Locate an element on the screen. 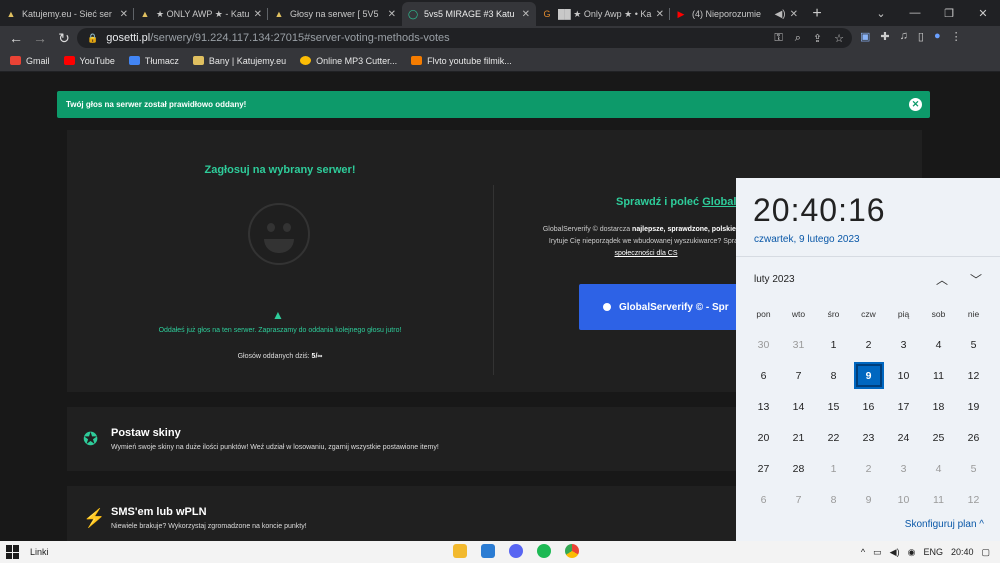 This screenshot has height=563, width=1000. browser-tab: ▲ ★ ONLY AWP ★ - Katu ✕ is located at coordinates (201, 14).